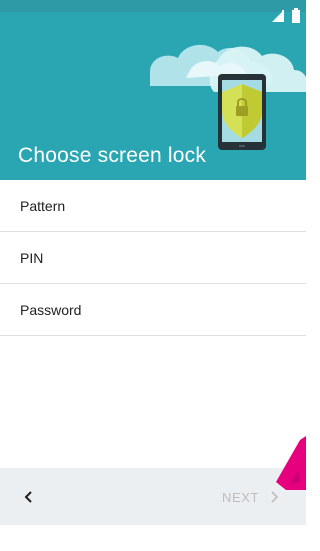 The image size is (320, 551). What do you see at coordinates (291, 463) in the screenshot?
I see `pink-arrow-icon` at bounding box center [291, 463].